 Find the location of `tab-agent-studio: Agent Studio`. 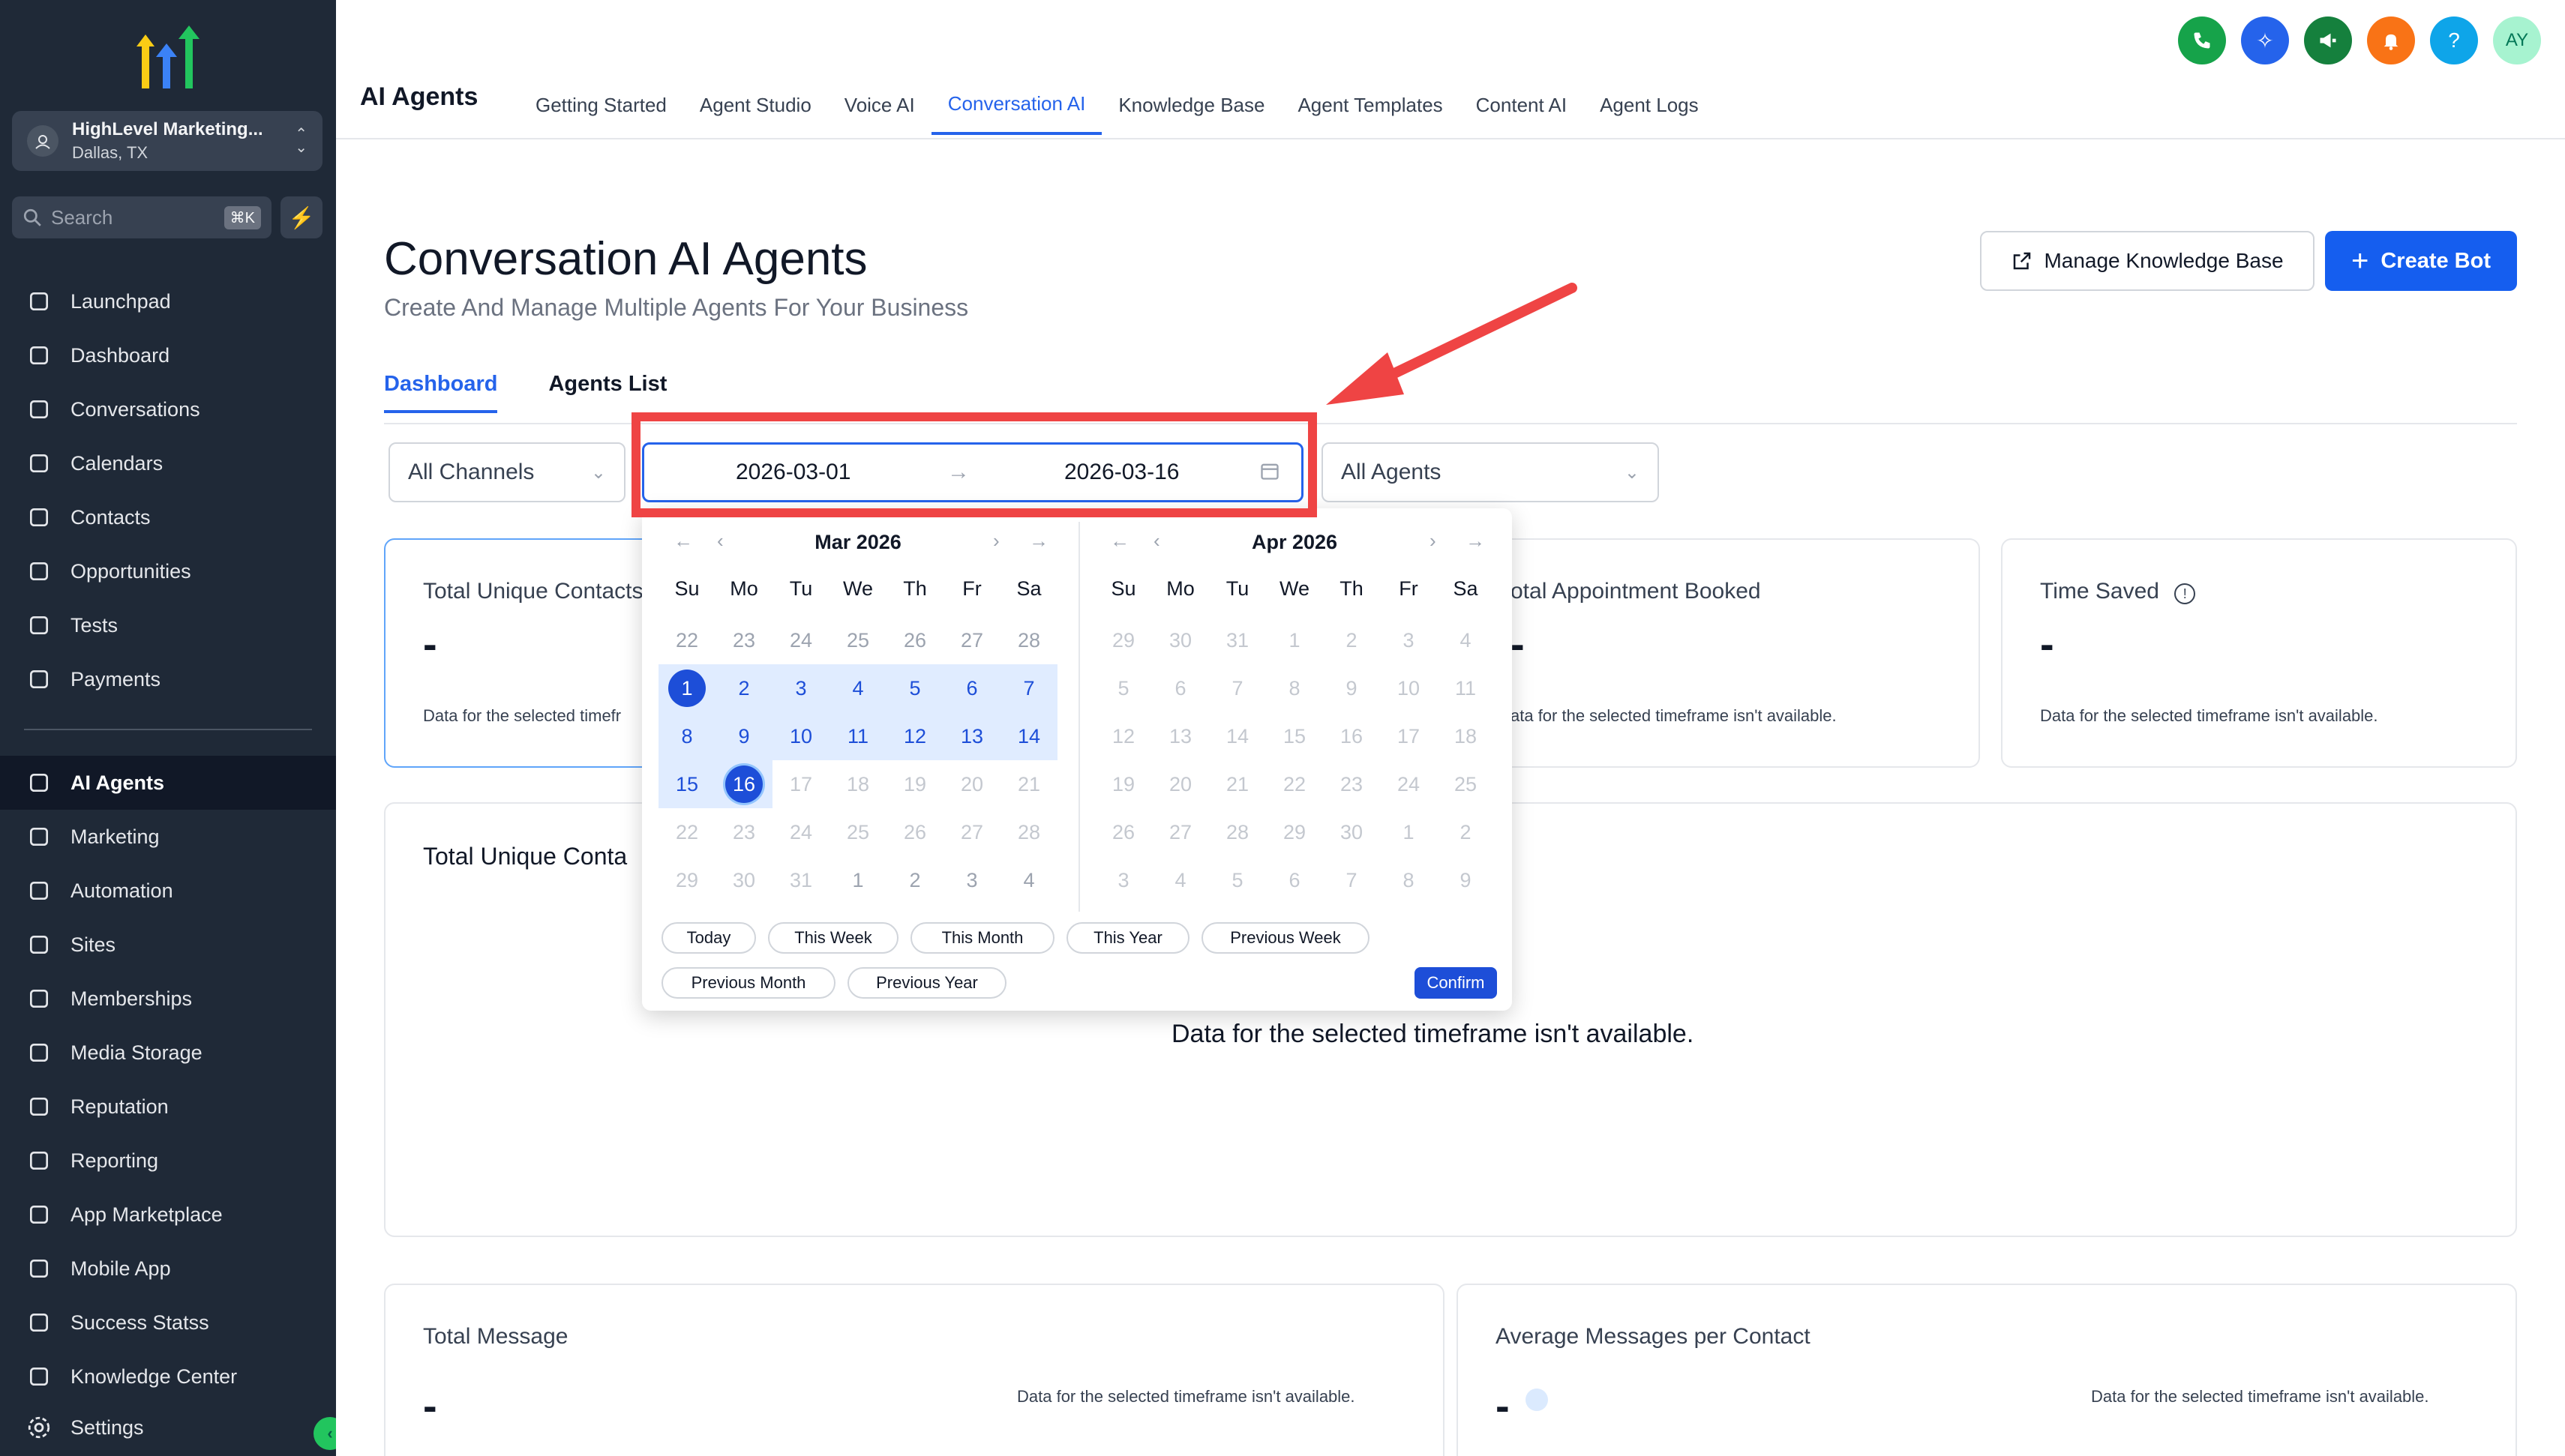

tab-agent-studio: Agent Studio is located at coordinates (755, 105).